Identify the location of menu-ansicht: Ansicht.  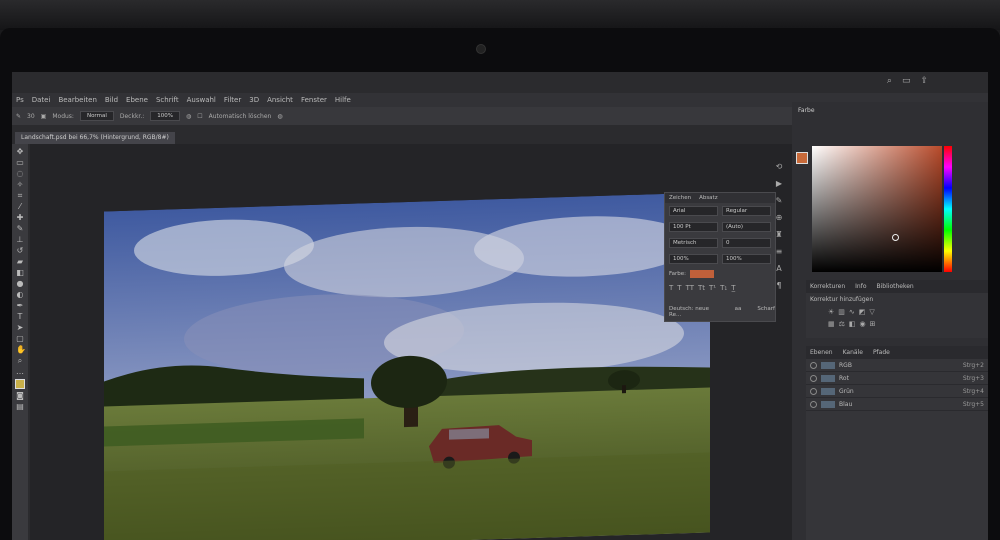
(280, 100).